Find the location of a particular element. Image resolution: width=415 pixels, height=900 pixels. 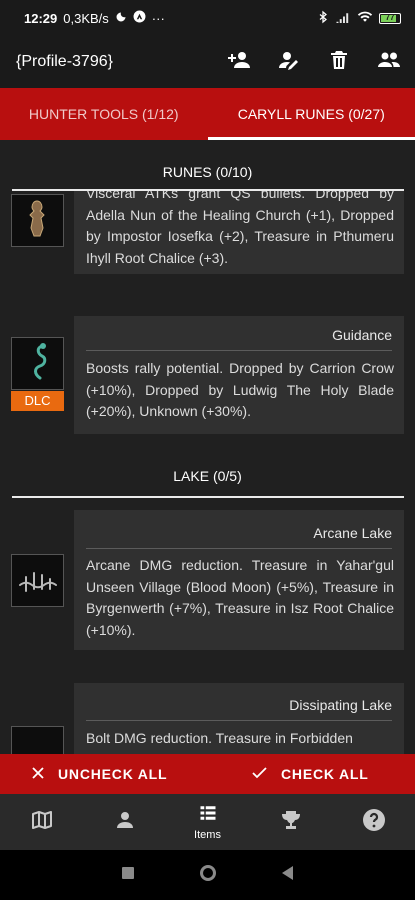

profile-title: {Profile-3796} is located at coordinates (64, 61).